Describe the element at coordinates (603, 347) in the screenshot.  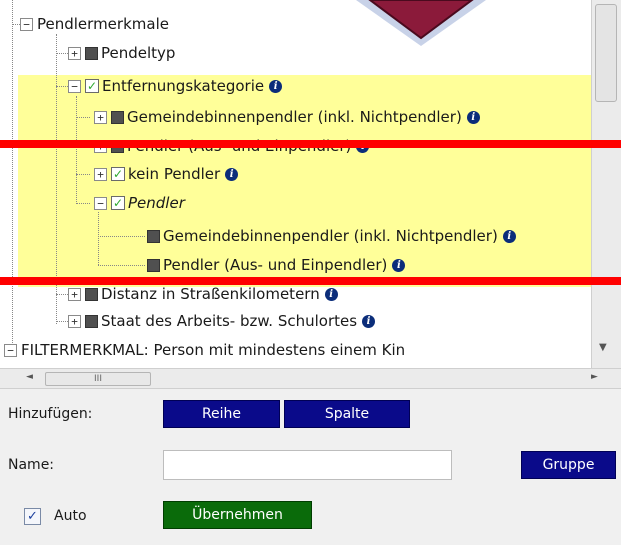
I see `scroll-down-arrow-icon: ▼` at that location.